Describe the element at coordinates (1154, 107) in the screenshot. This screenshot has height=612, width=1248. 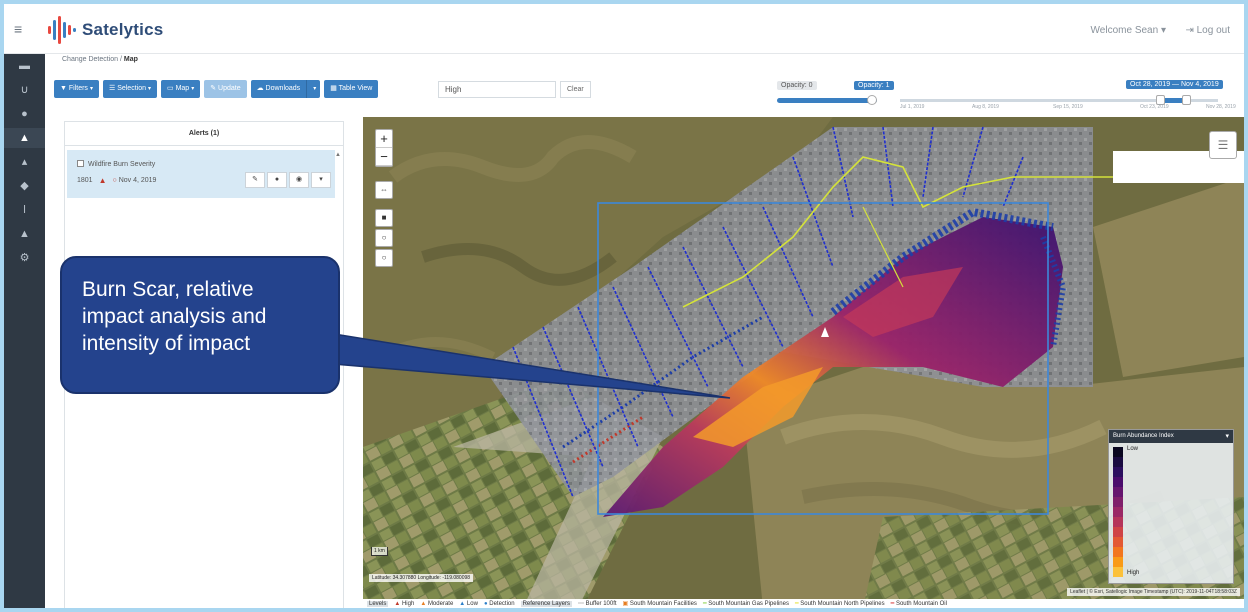
I see `timeline-tick: Oct 23, 2019` at that location.